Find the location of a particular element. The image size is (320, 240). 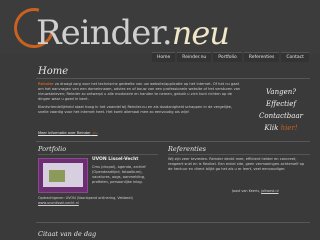

references-underline is located at coordinates (239, 154).